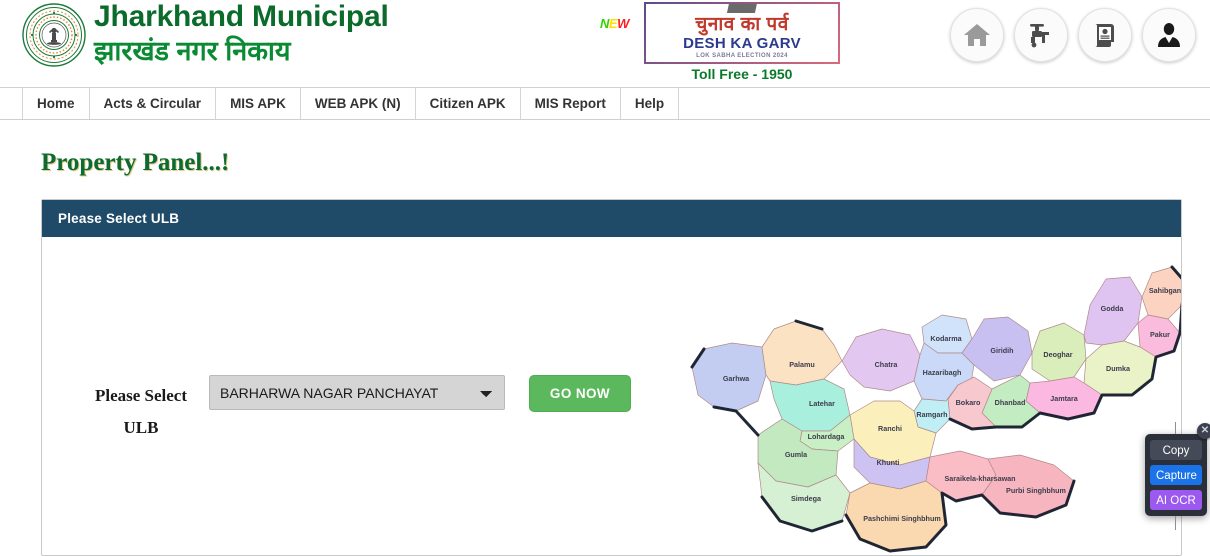 This screenshot has width=1210, height=556. What do you see at coordinates (611, 218) in the screenshot?
I see `panel-header-title: Please Select ULB` at bounding box center [611, 218].